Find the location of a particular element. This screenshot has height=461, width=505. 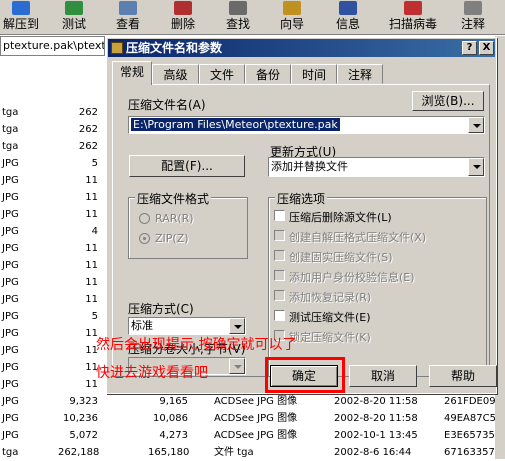

format-rar-radio: RAR(R) is located at coordinates (166, 218).